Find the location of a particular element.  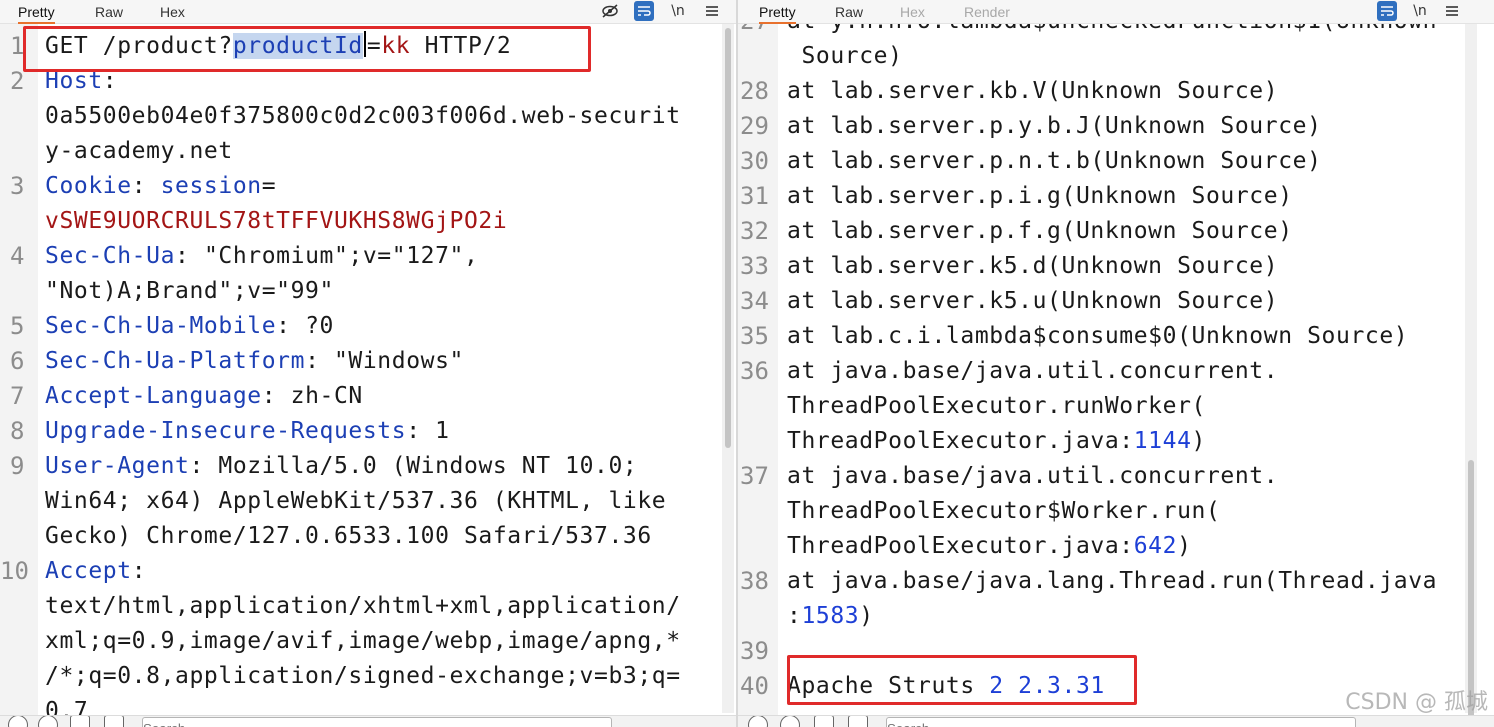

watermark: CSDN @ 孤城 is located at coordinates (1416, 702).